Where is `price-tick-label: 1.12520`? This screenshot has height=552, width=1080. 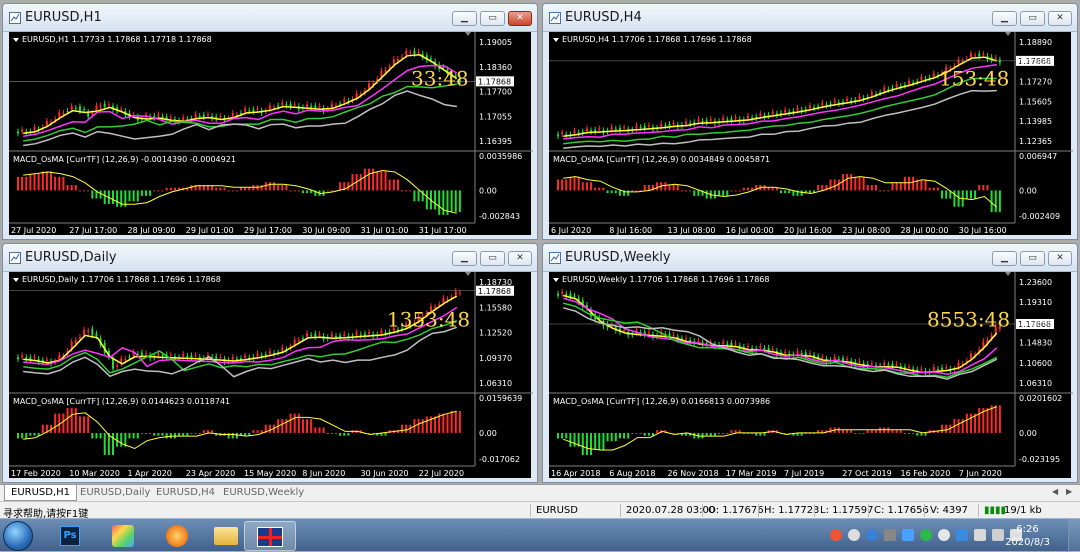
price-tick-label: 1.12520 is located at coordinates (495, 333).